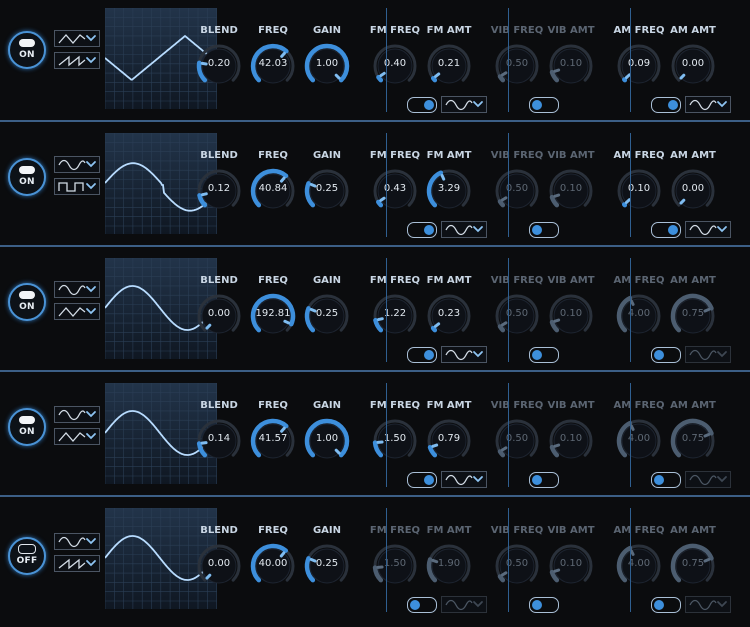 The width and height of the screenshot is (750, 627). I want to click on fm-freq-value: 0.40, so click(395, 63).